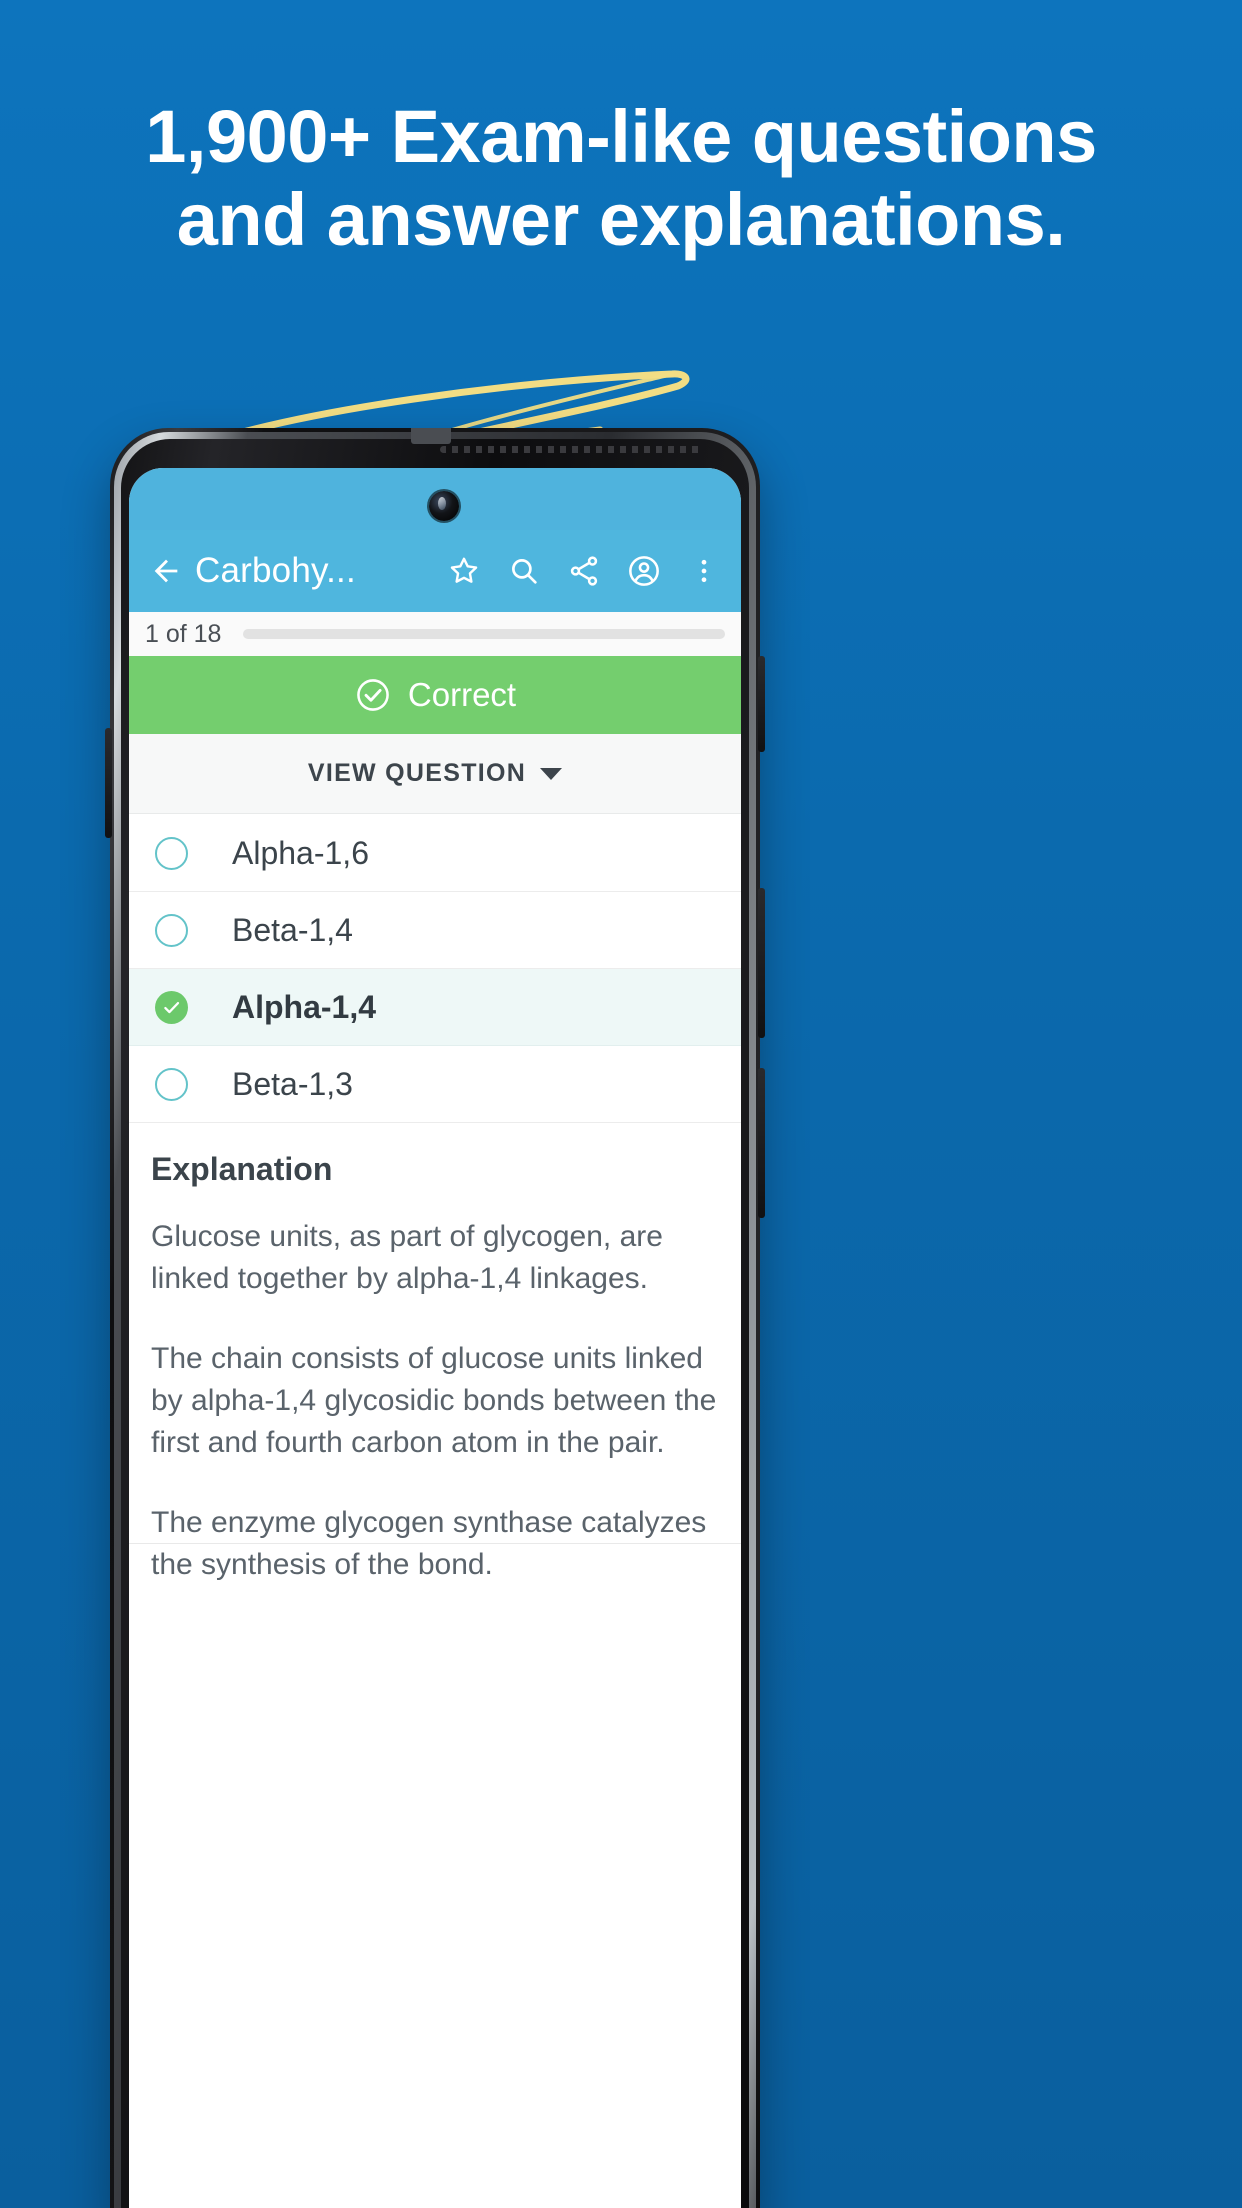  I want to click on answer-option: Alpha-1,6, so click(435, 853).